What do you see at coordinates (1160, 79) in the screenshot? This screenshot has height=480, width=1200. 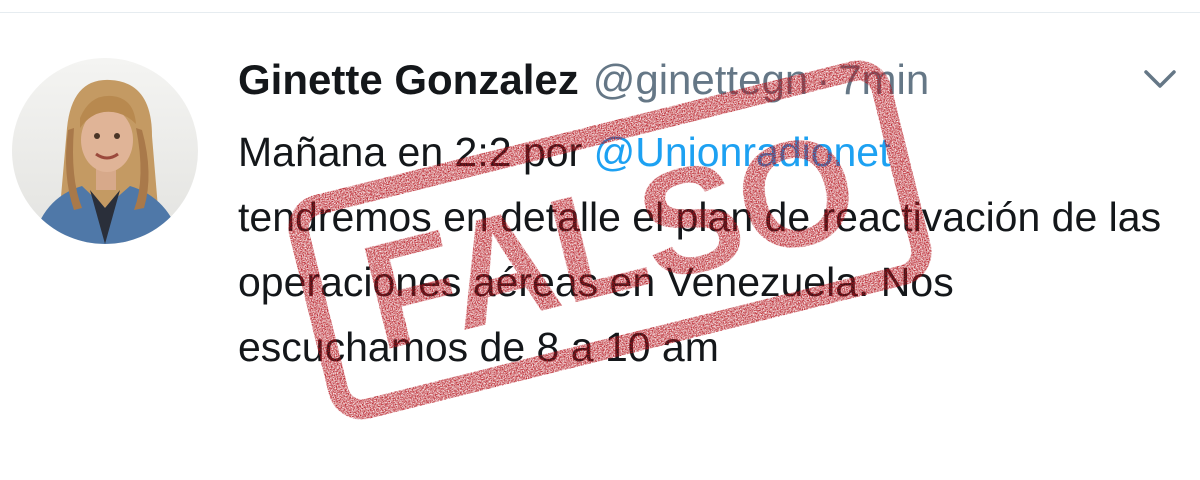 I see `chevron-down-icon` at bounding box center [1160, 79].